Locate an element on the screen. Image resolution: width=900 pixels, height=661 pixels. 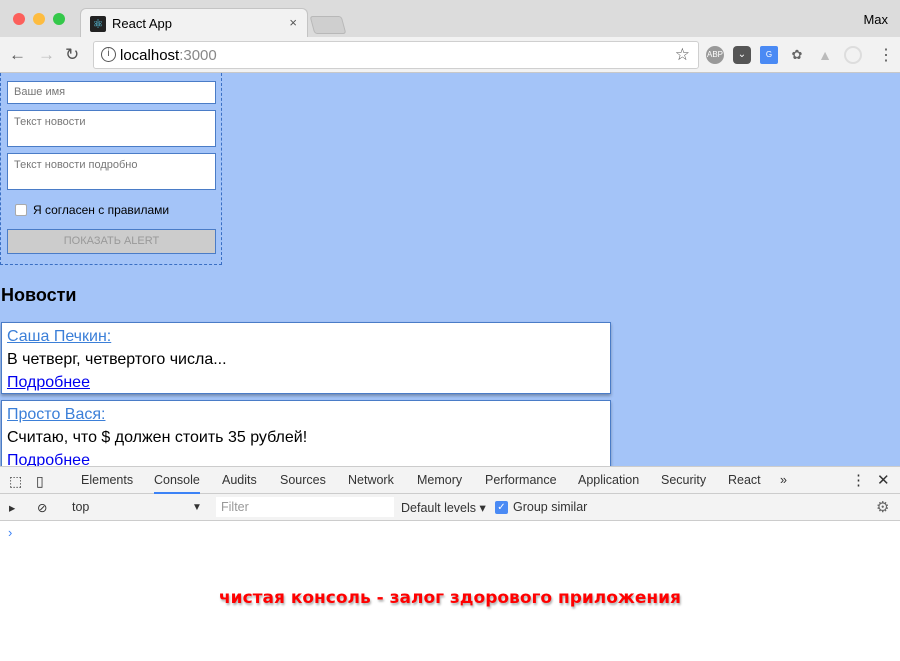
adblock-icon: ABP is located at coordinates (715, 55).